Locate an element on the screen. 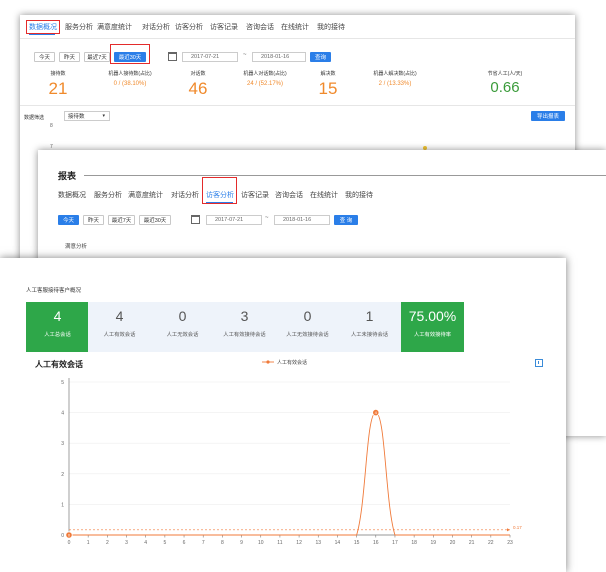 This screenshot has height=572, width=606. download-icon is located at coordinates (539, 363).